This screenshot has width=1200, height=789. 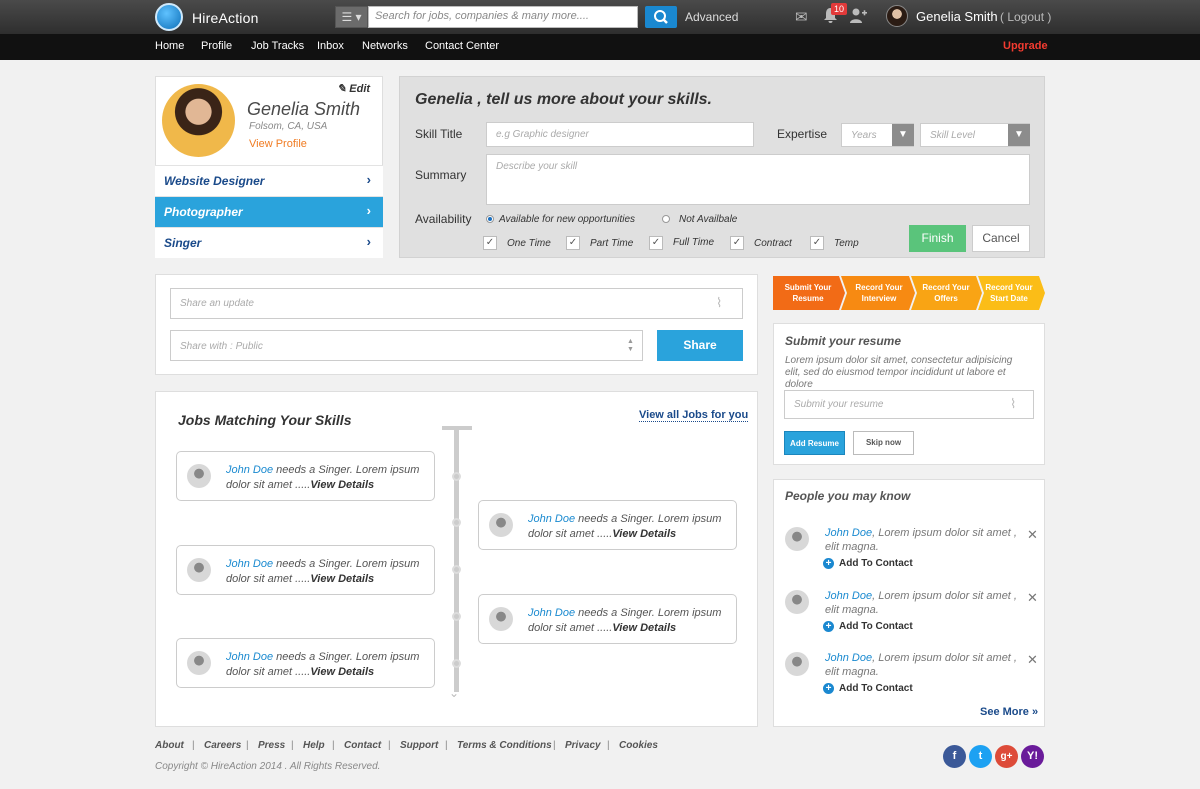 I want to click on yahoo-icon: Y!, so click(x=1032, y=756).